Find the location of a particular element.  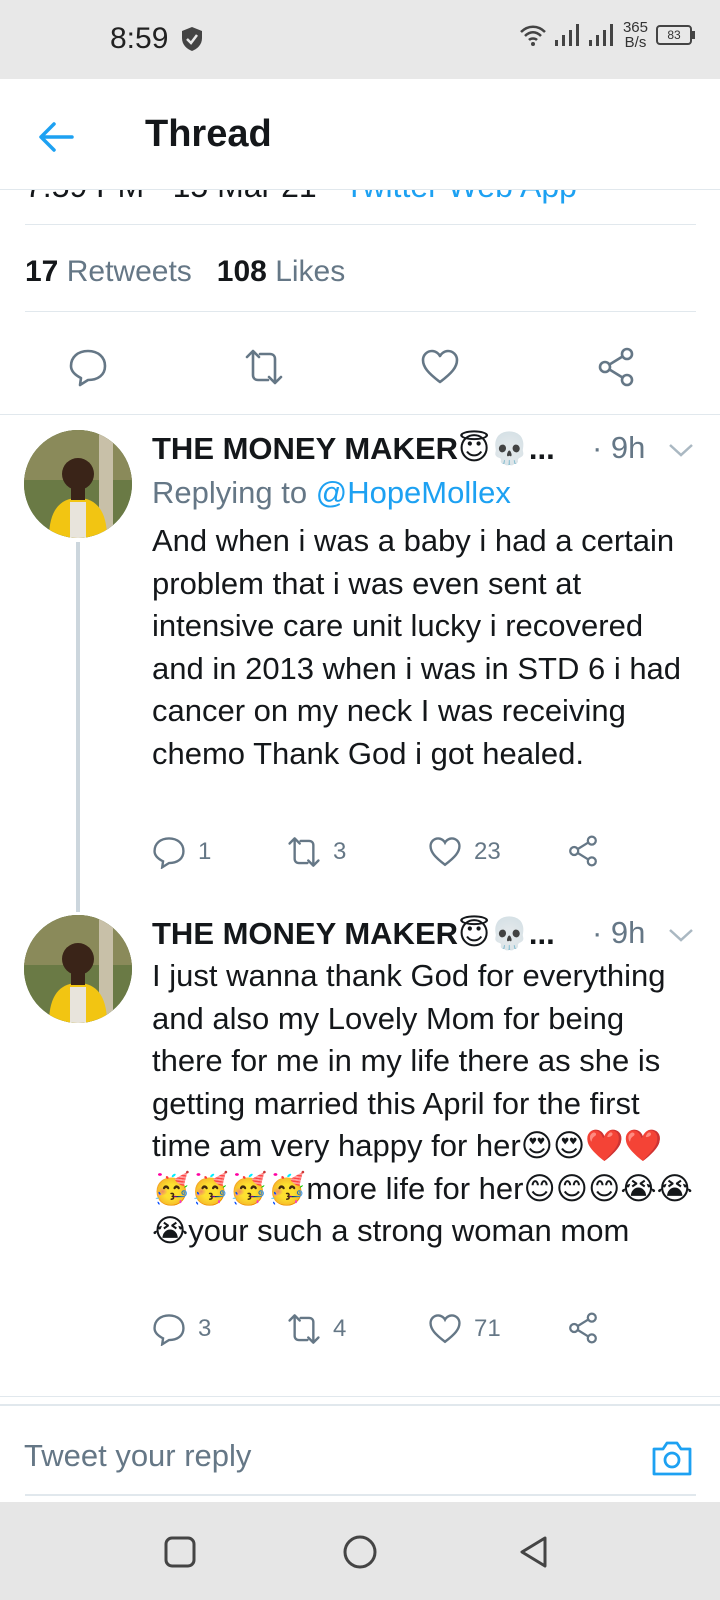

back-arrow-icon is located at coordinates (56, 137).